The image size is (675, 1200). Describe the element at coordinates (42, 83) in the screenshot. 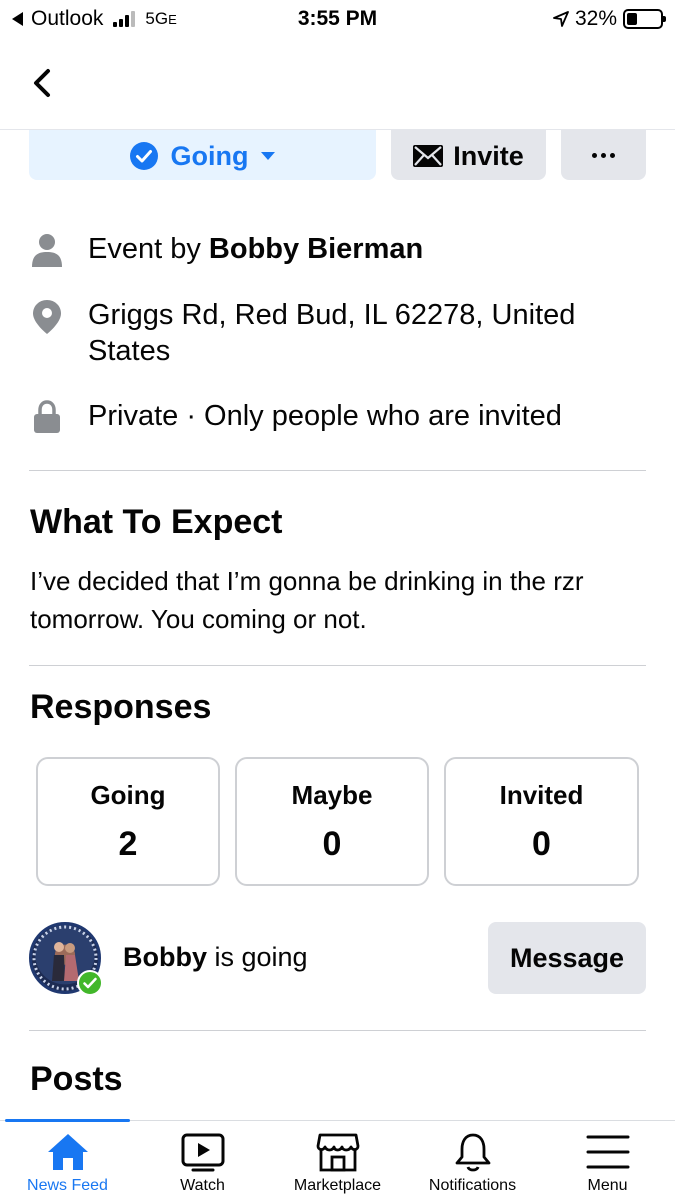

I see `back-chevron-icon` at that location.